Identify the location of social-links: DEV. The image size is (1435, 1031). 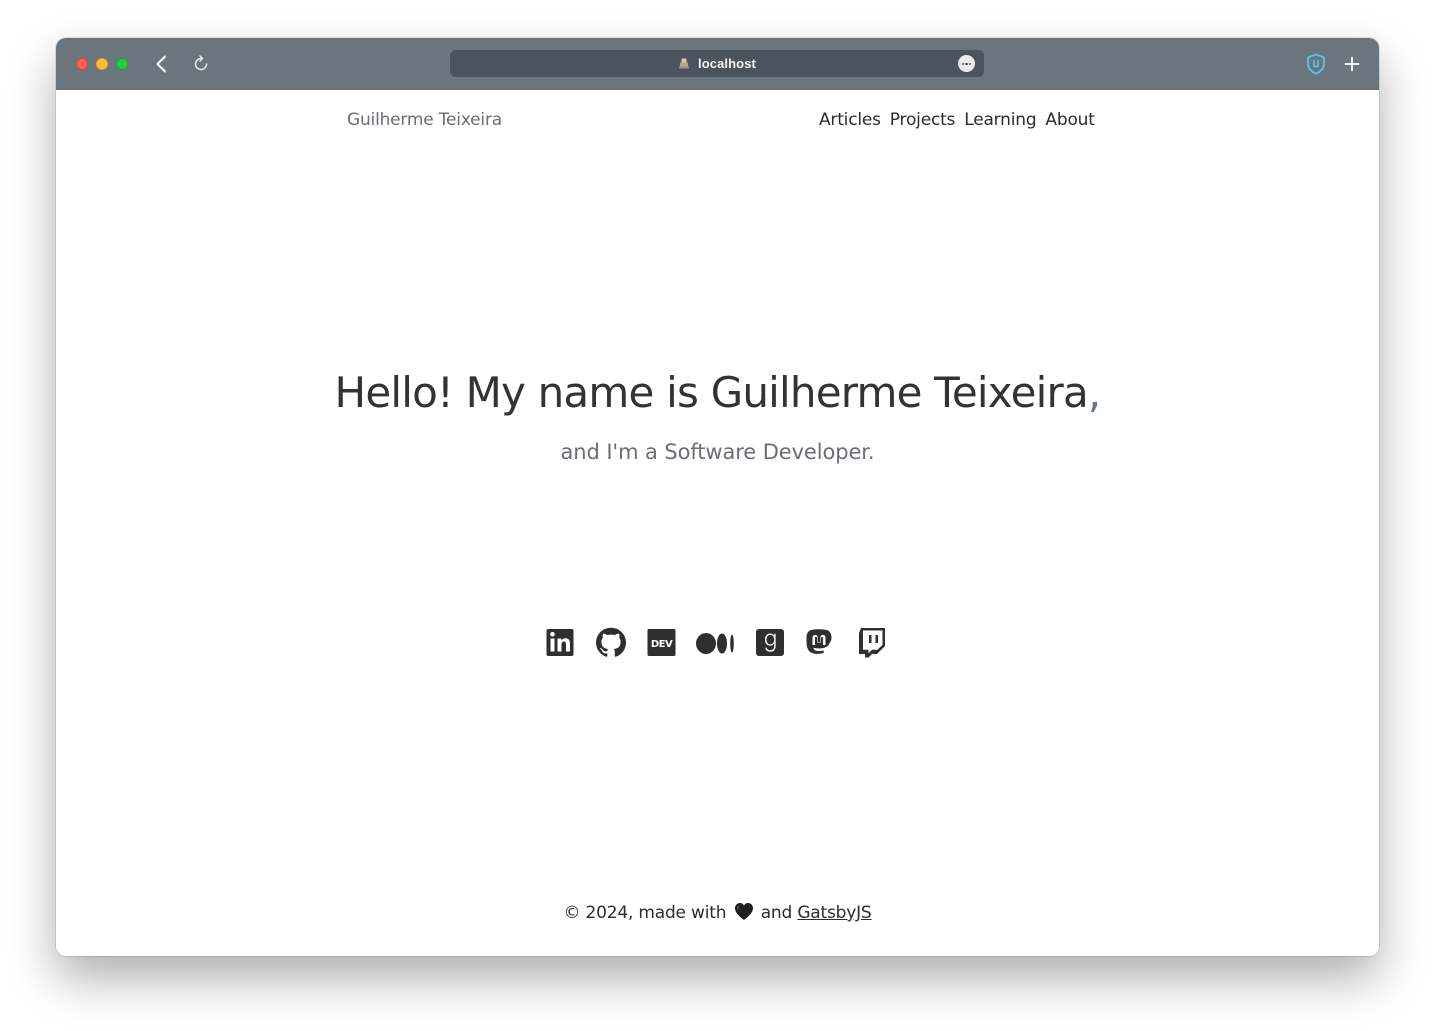
(717, 642).